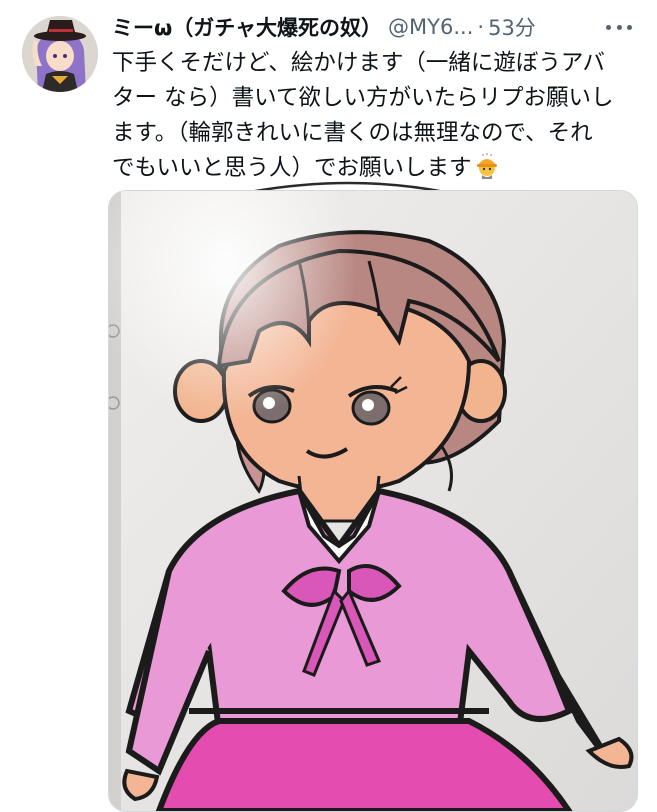 The height and width of the screenshot is (812, 657). I want to click on tweet-header: ミーω（ガチャ大爆死の奴） @MY6... · 53分, so click(377, 27).